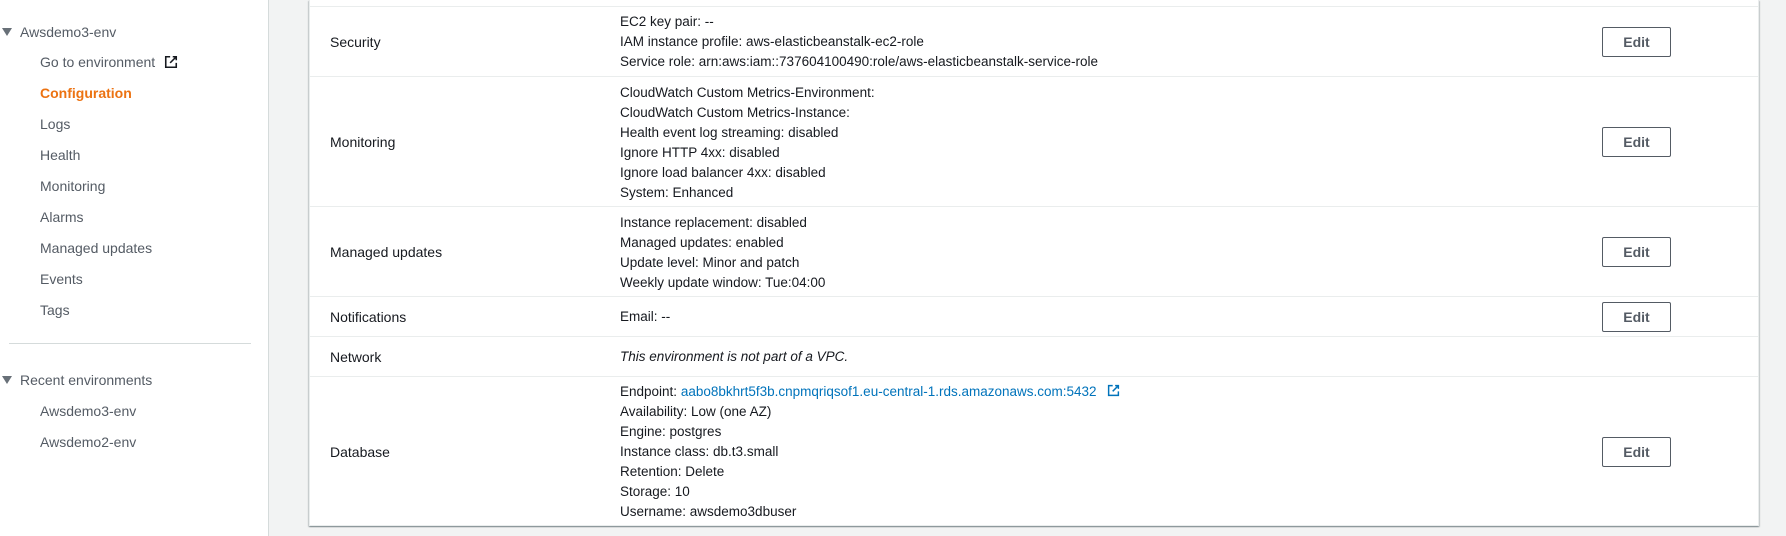  Describe the element at coordinates (68, 32) in the screenshot. I see `environment-name: Awsdemo3-env` at that location.